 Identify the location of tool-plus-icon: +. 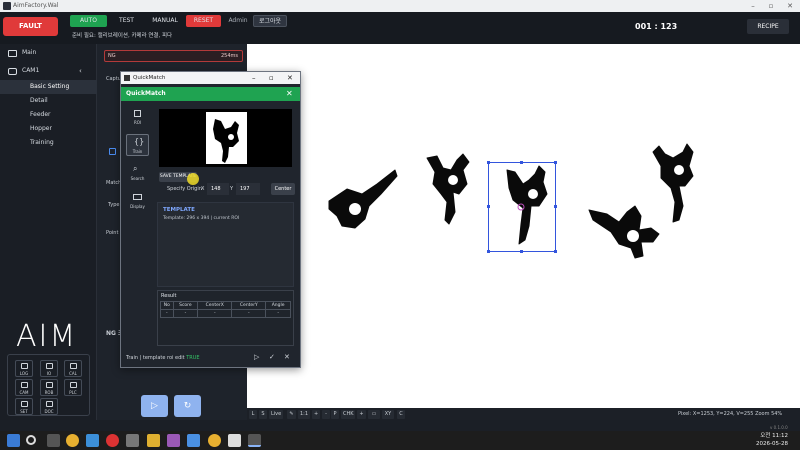
(361, 414).